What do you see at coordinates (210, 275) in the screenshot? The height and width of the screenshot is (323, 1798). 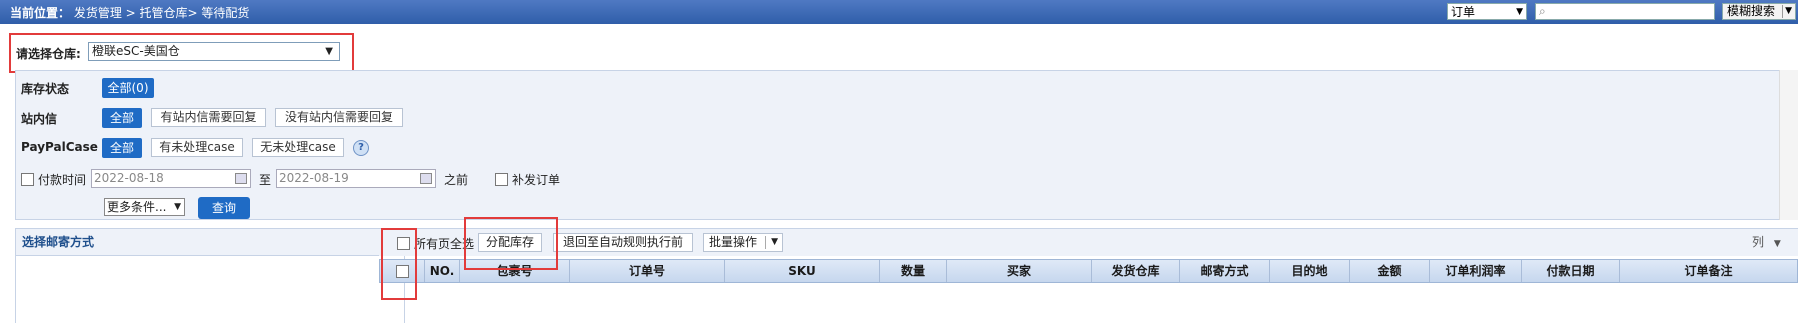 I see `shipping-method-panel: 选择邮寄方式` at bounding box center [210, 275].